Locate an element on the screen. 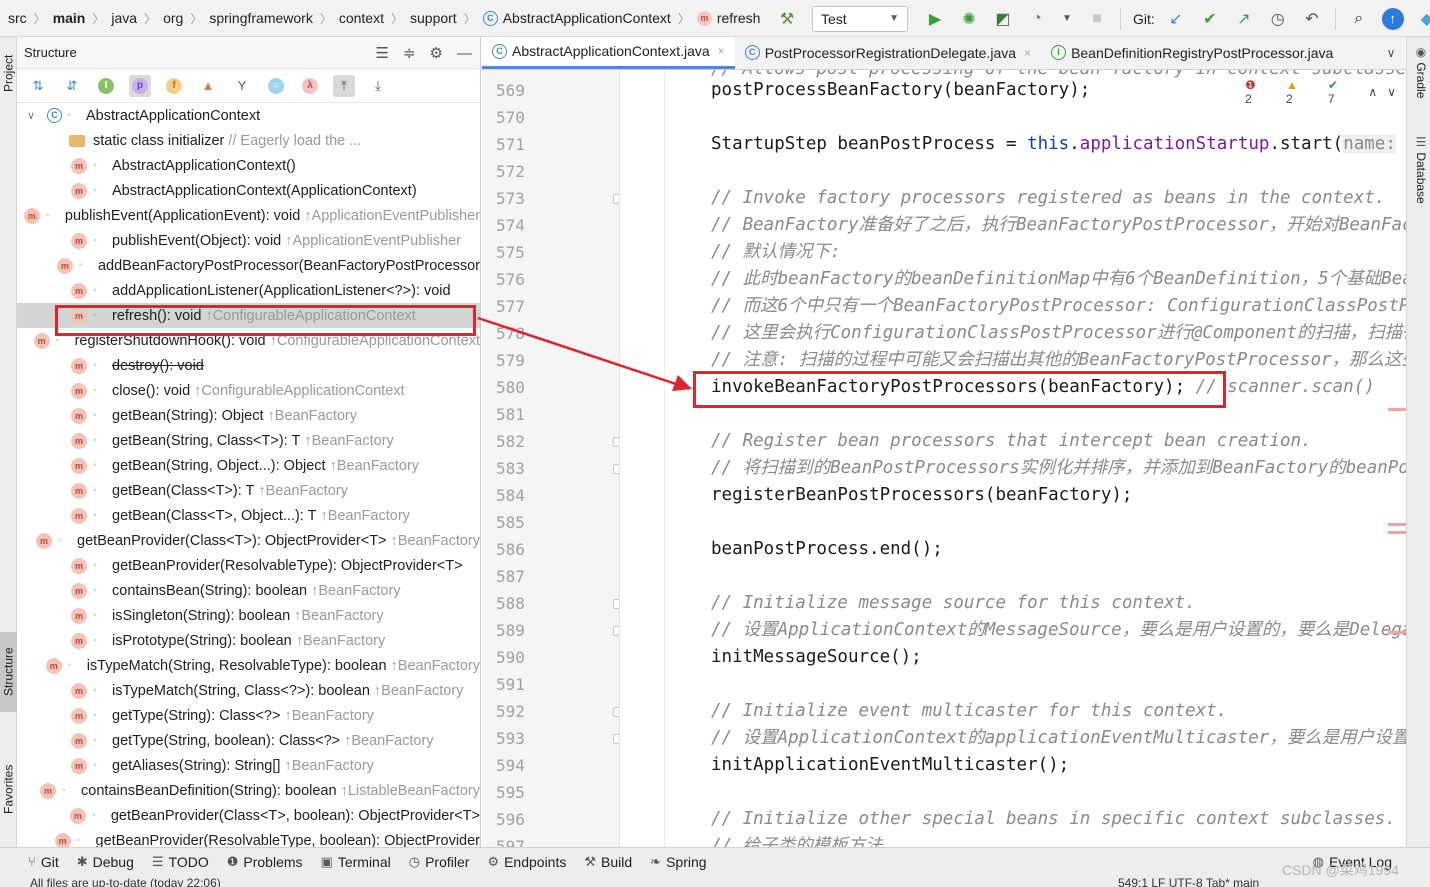 Image resolution: width=1430 pixels, height=887 pixels. watermark: CSDN @菜鸡1994 is located at coordinates (1340, 870).